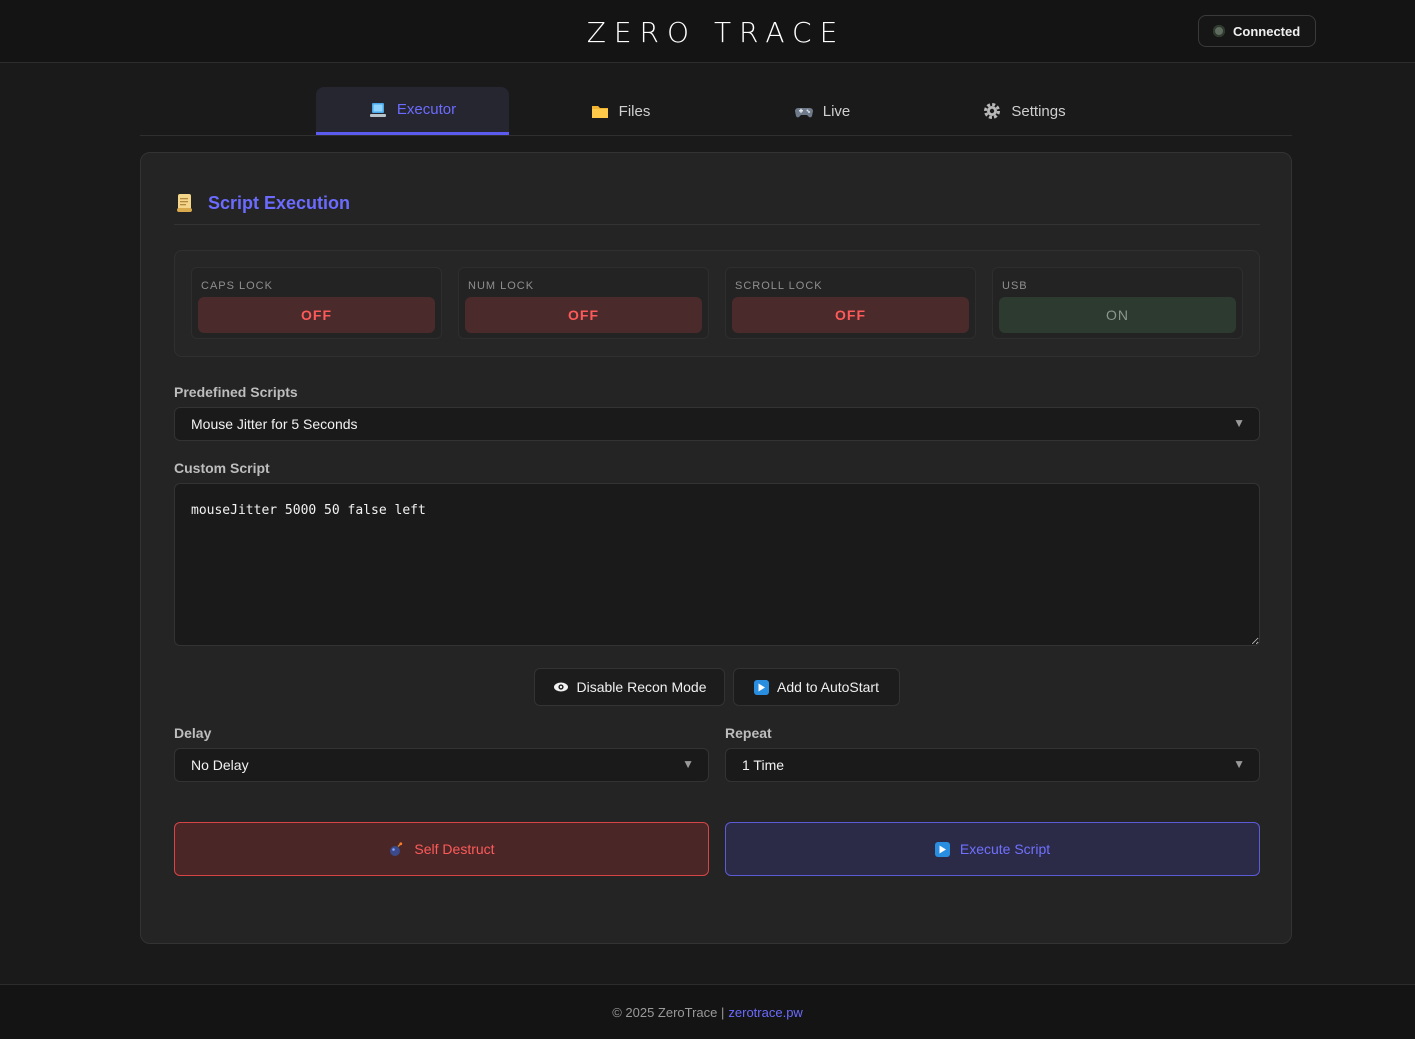 This screenshot has width=1415, height=1039. What do you see at coordinates (1005, 849) in the screenshot?
I see `execute-script-label: Execute Script` at bounding box center [1005, 849].